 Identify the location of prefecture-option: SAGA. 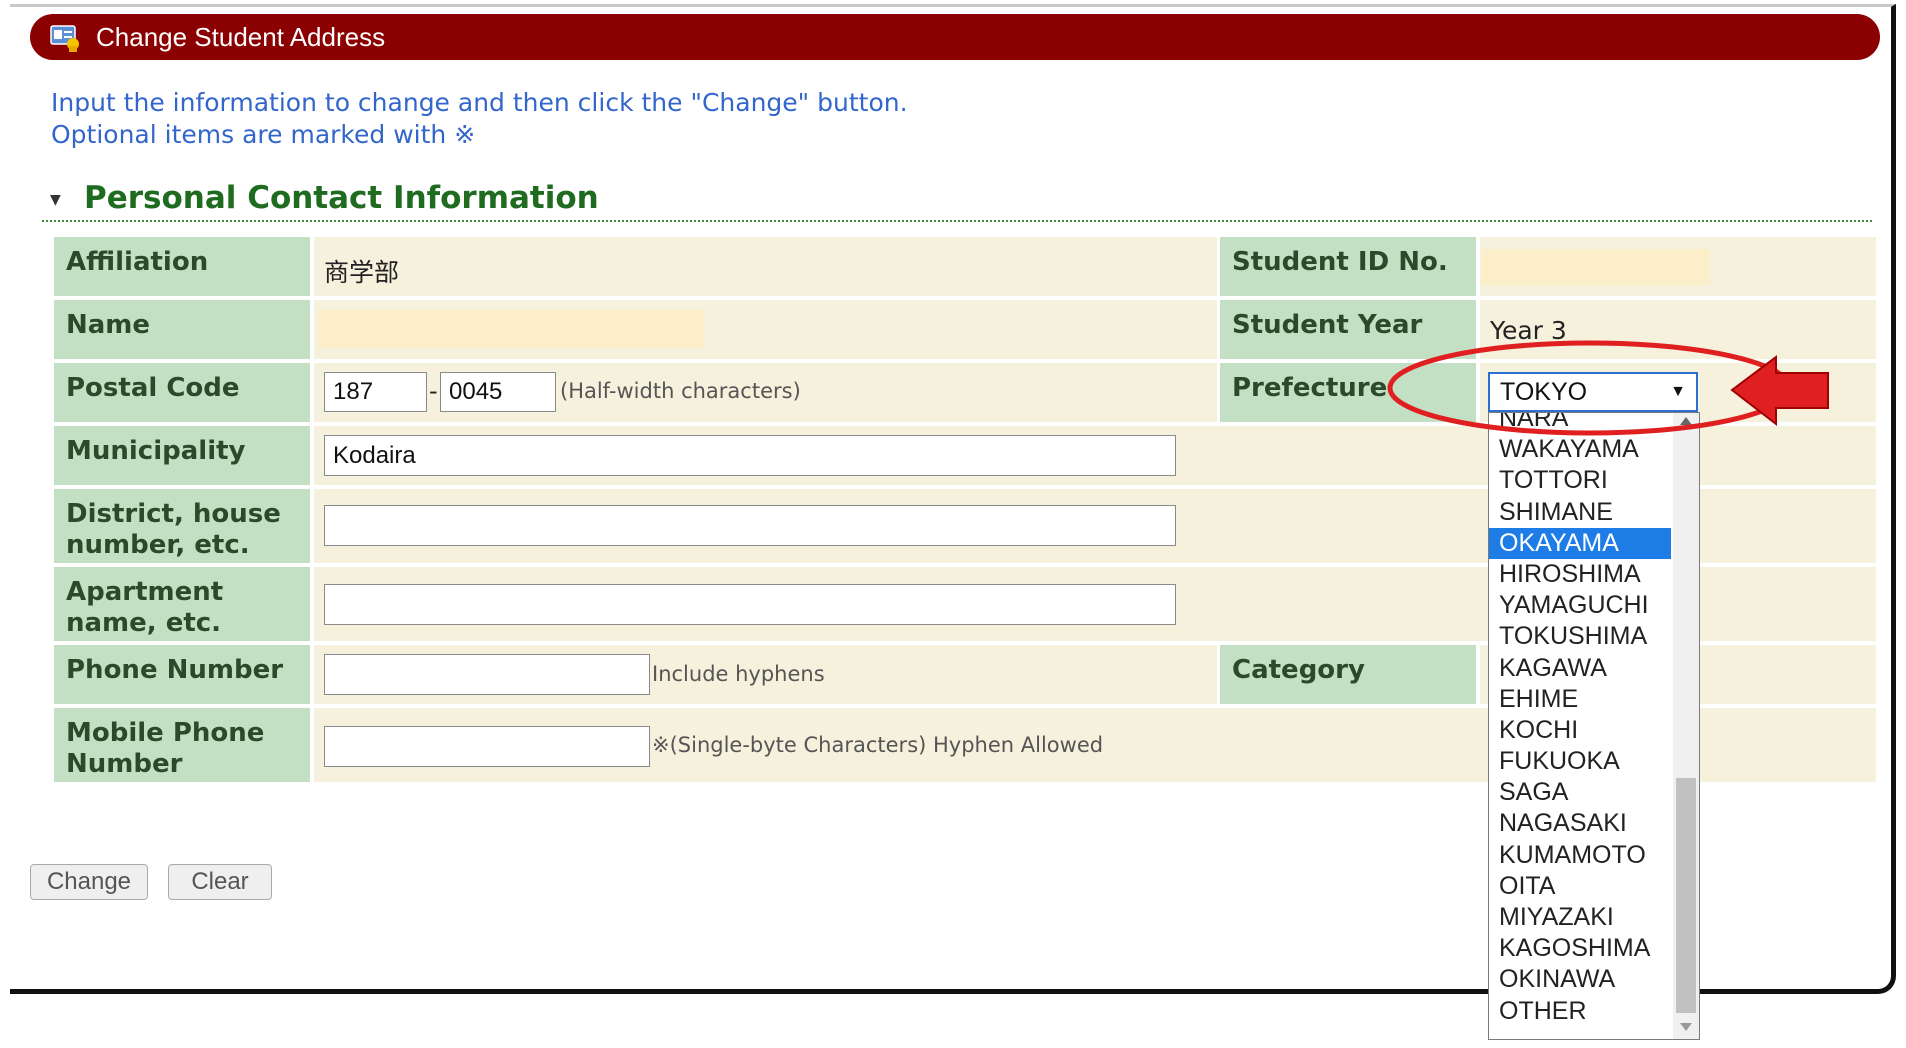
(1580, 792).